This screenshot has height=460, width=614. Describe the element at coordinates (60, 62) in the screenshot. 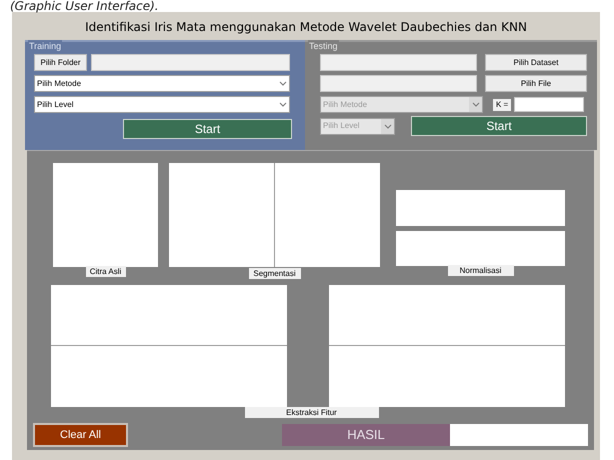

I see `folder-button: Pilih Folder` at that location.